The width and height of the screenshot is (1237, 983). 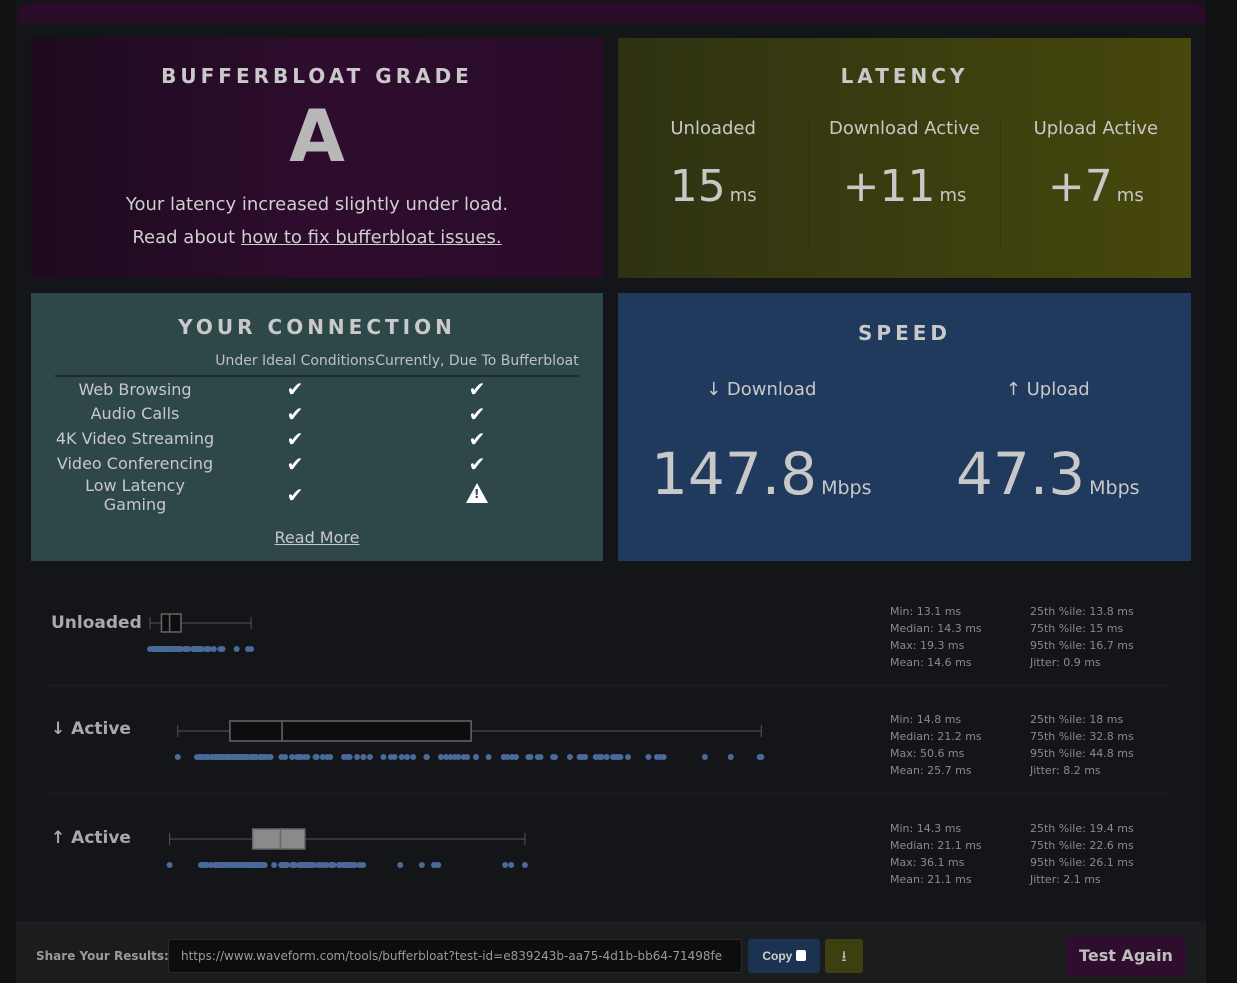 I want to click on latency-download-active: Download Active +11 ms, so click(x=905, y=183).